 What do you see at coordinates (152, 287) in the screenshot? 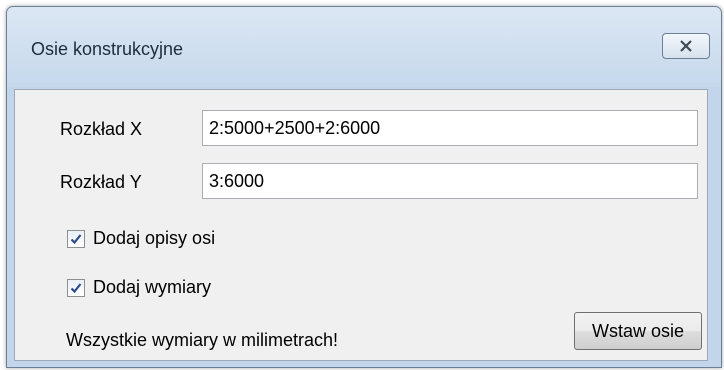
I see `add-dimensions-label: Dodaj wymiary` at bounding box center [152, 287].